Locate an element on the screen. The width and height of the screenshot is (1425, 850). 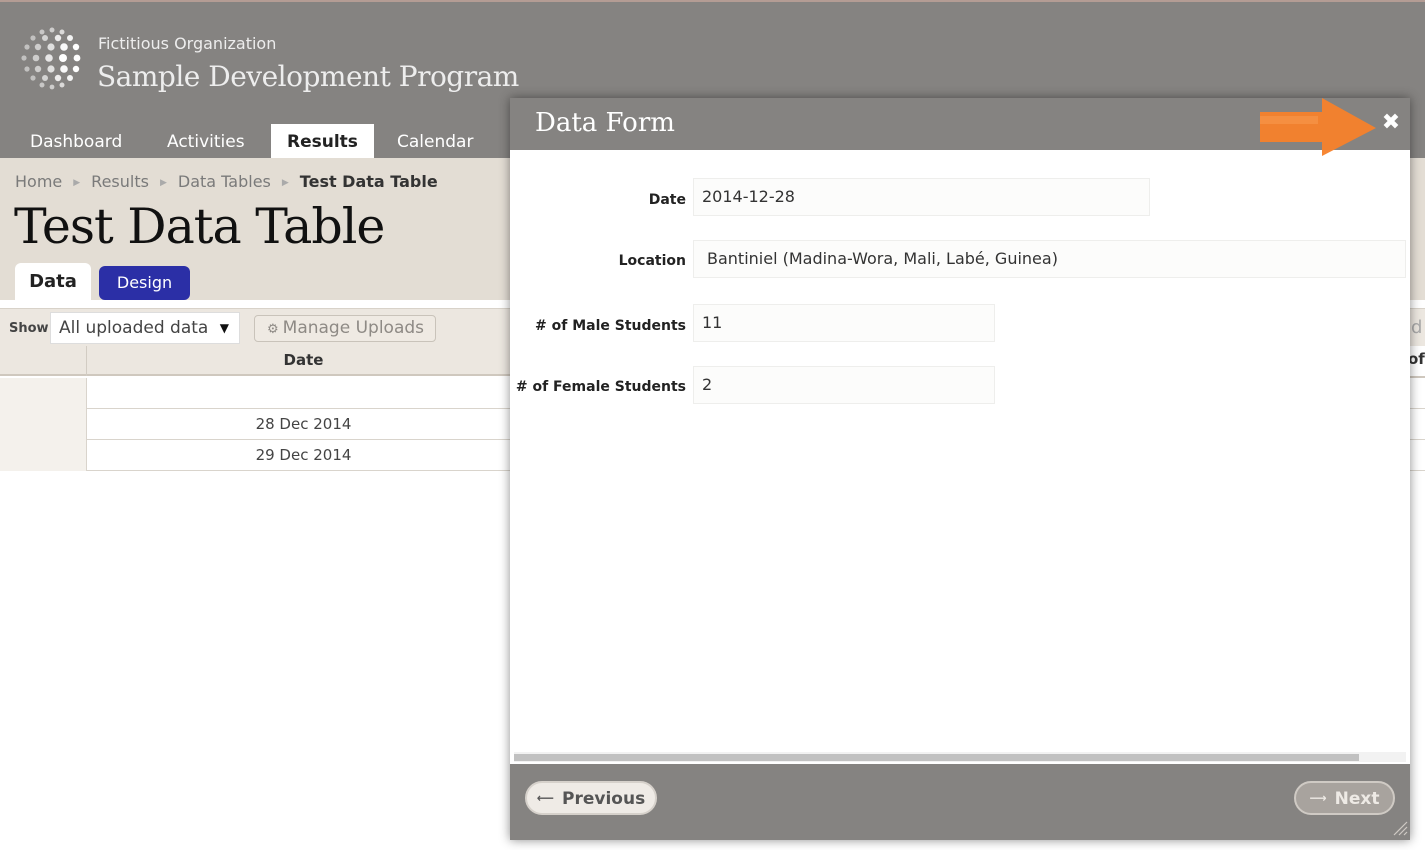
resize-grip-icon is located at coordinates (1400, 828).